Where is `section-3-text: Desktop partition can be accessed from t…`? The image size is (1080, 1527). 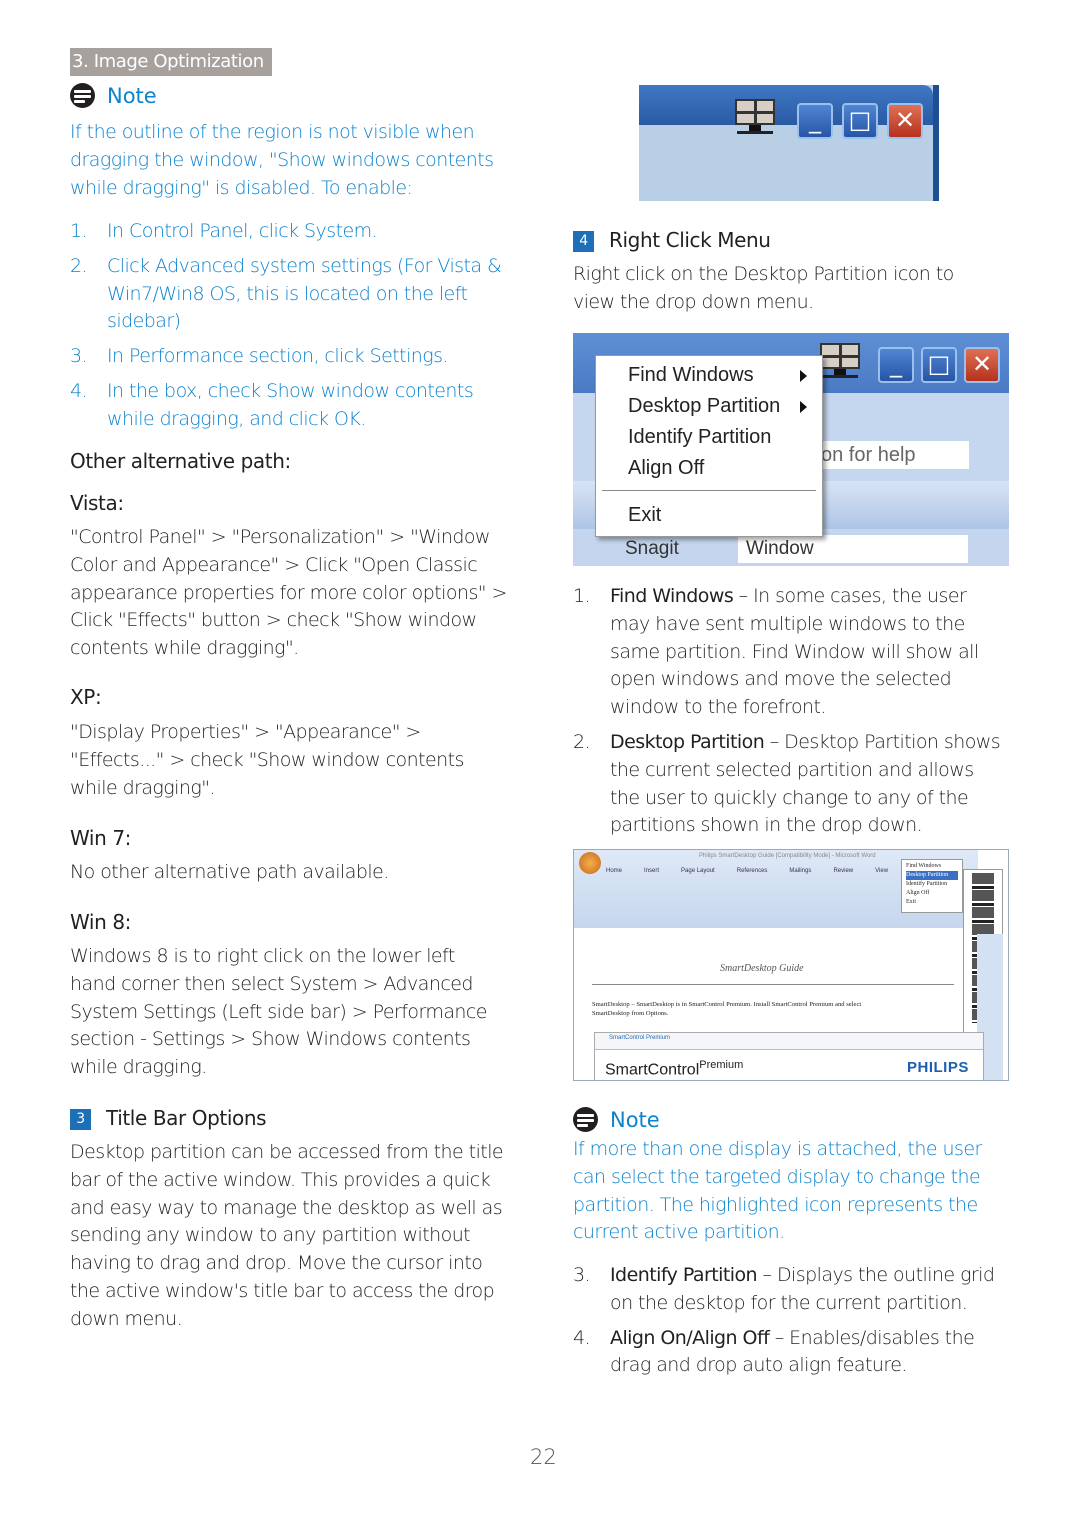 section-3-text: Desktop partition can be accessed from t… is located at coordinates (287, 1235).